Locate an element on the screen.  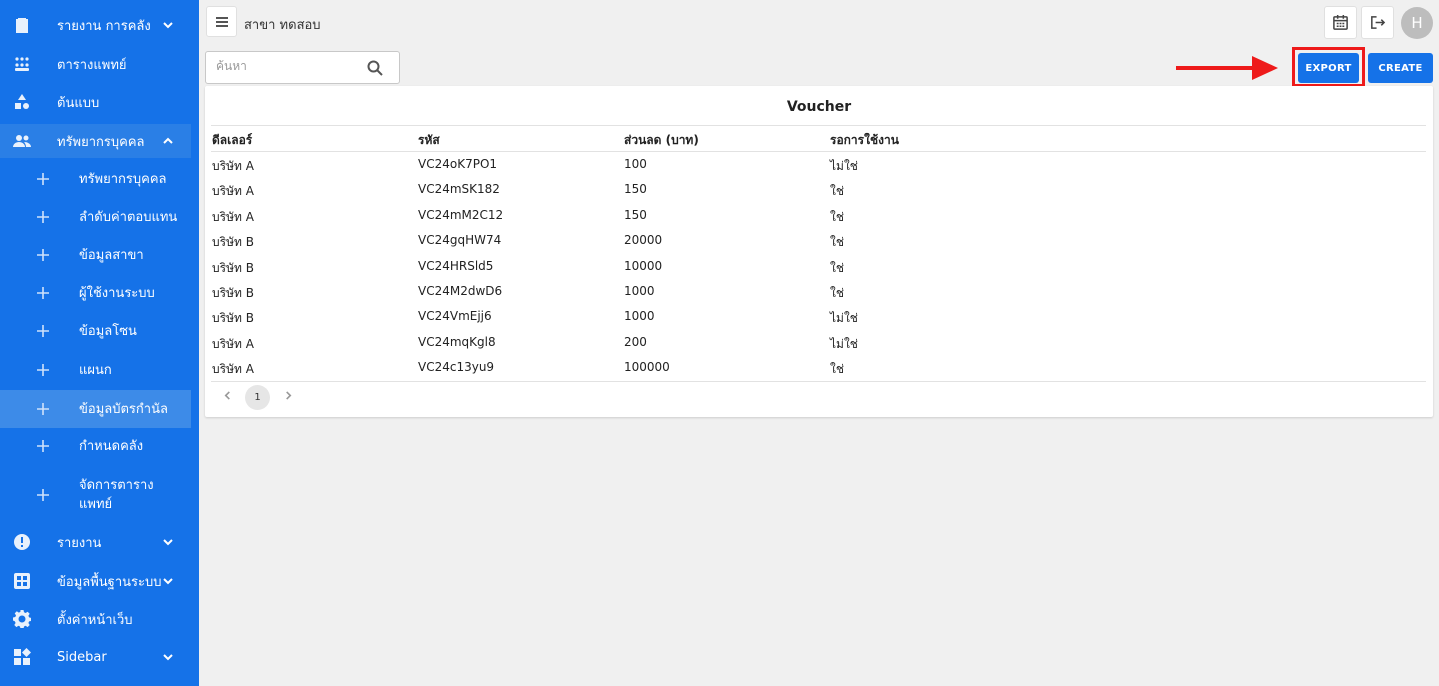
table-cell: VC24mSK182 is located at coordinates (459, 189).